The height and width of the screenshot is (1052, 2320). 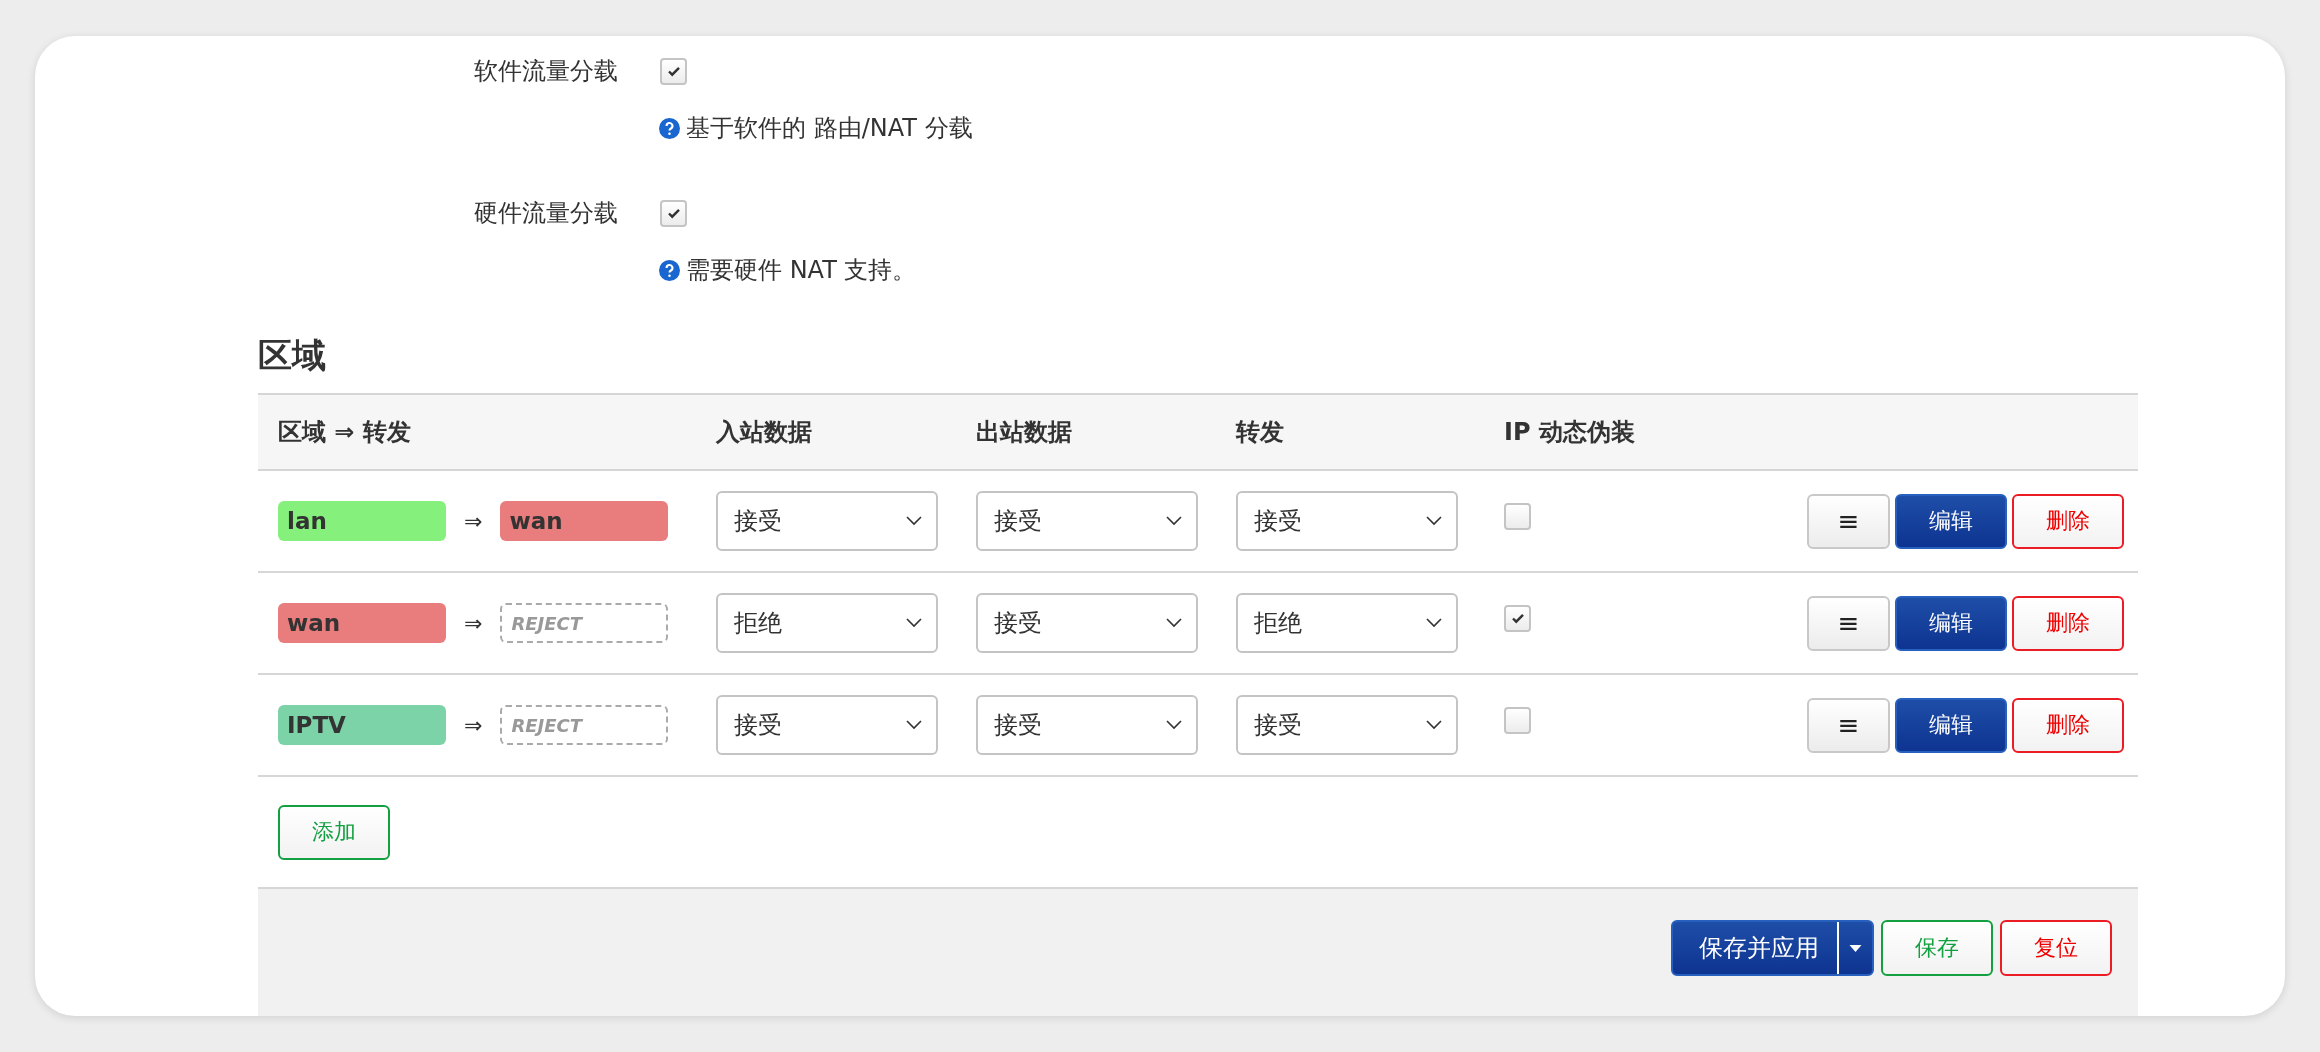 What do you see at coordinates (545, 71) in the screenshot?
I see `setting-label: 软件流量分载` at bounding box center [545, 71].